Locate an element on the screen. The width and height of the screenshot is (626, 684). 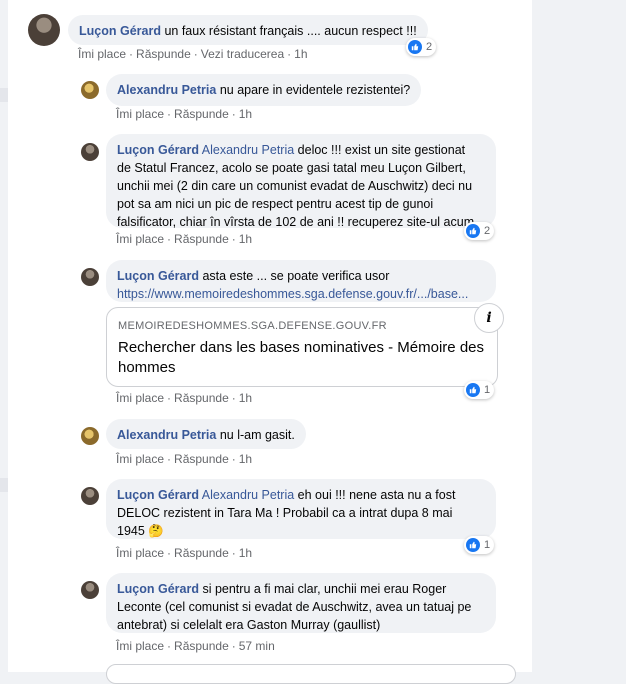
comment-text: eh oui !!! nene asta nu a fost is located at coordinates (376, 495).